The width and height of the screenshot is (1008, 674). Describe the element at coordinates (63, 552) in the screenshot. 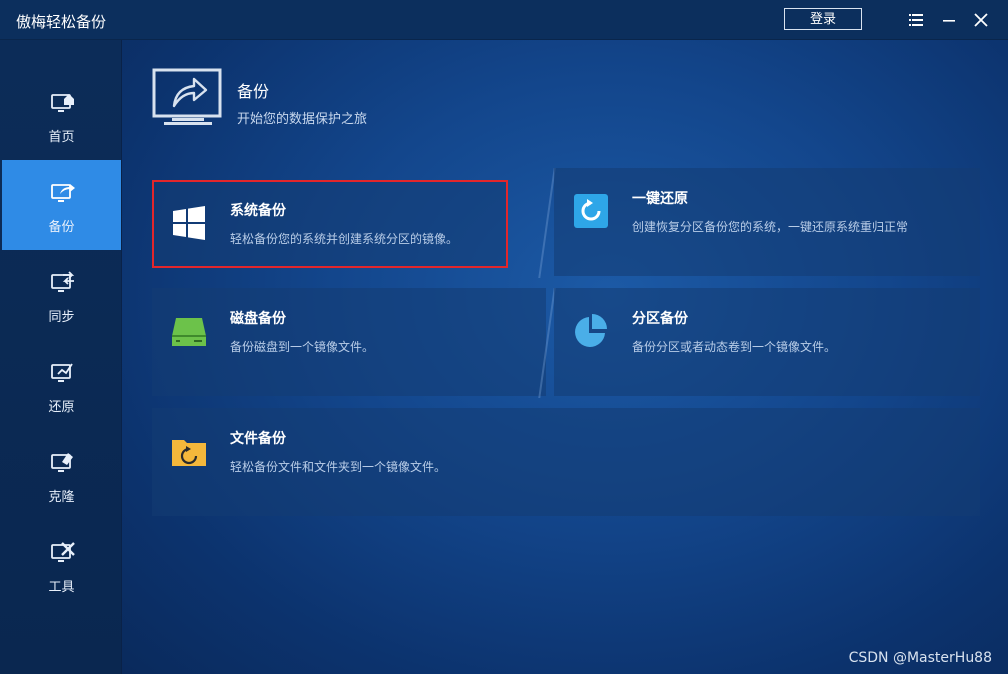

I see `tools-icon` at that location.